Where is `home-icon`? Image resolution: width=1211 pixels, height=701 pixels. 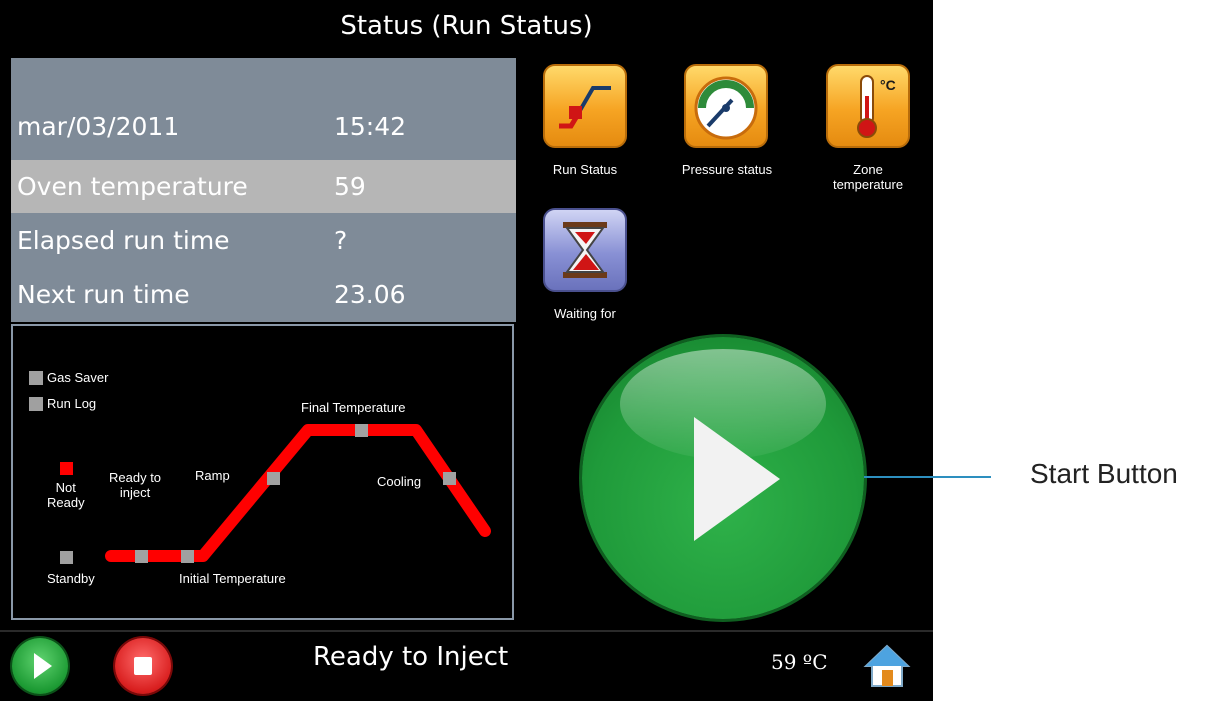 home-icon is located at coordinates (887, 665).